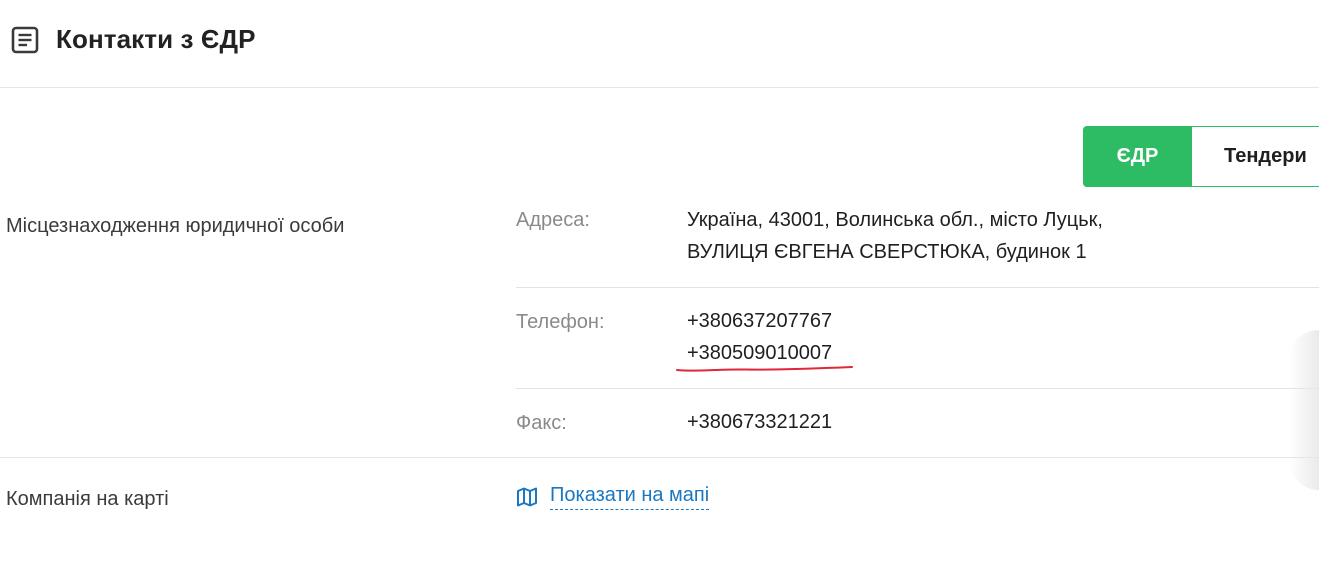 This screenshot has width=1319, height=563. I want to click on fax-value: +380673321221, so click(760, 422).